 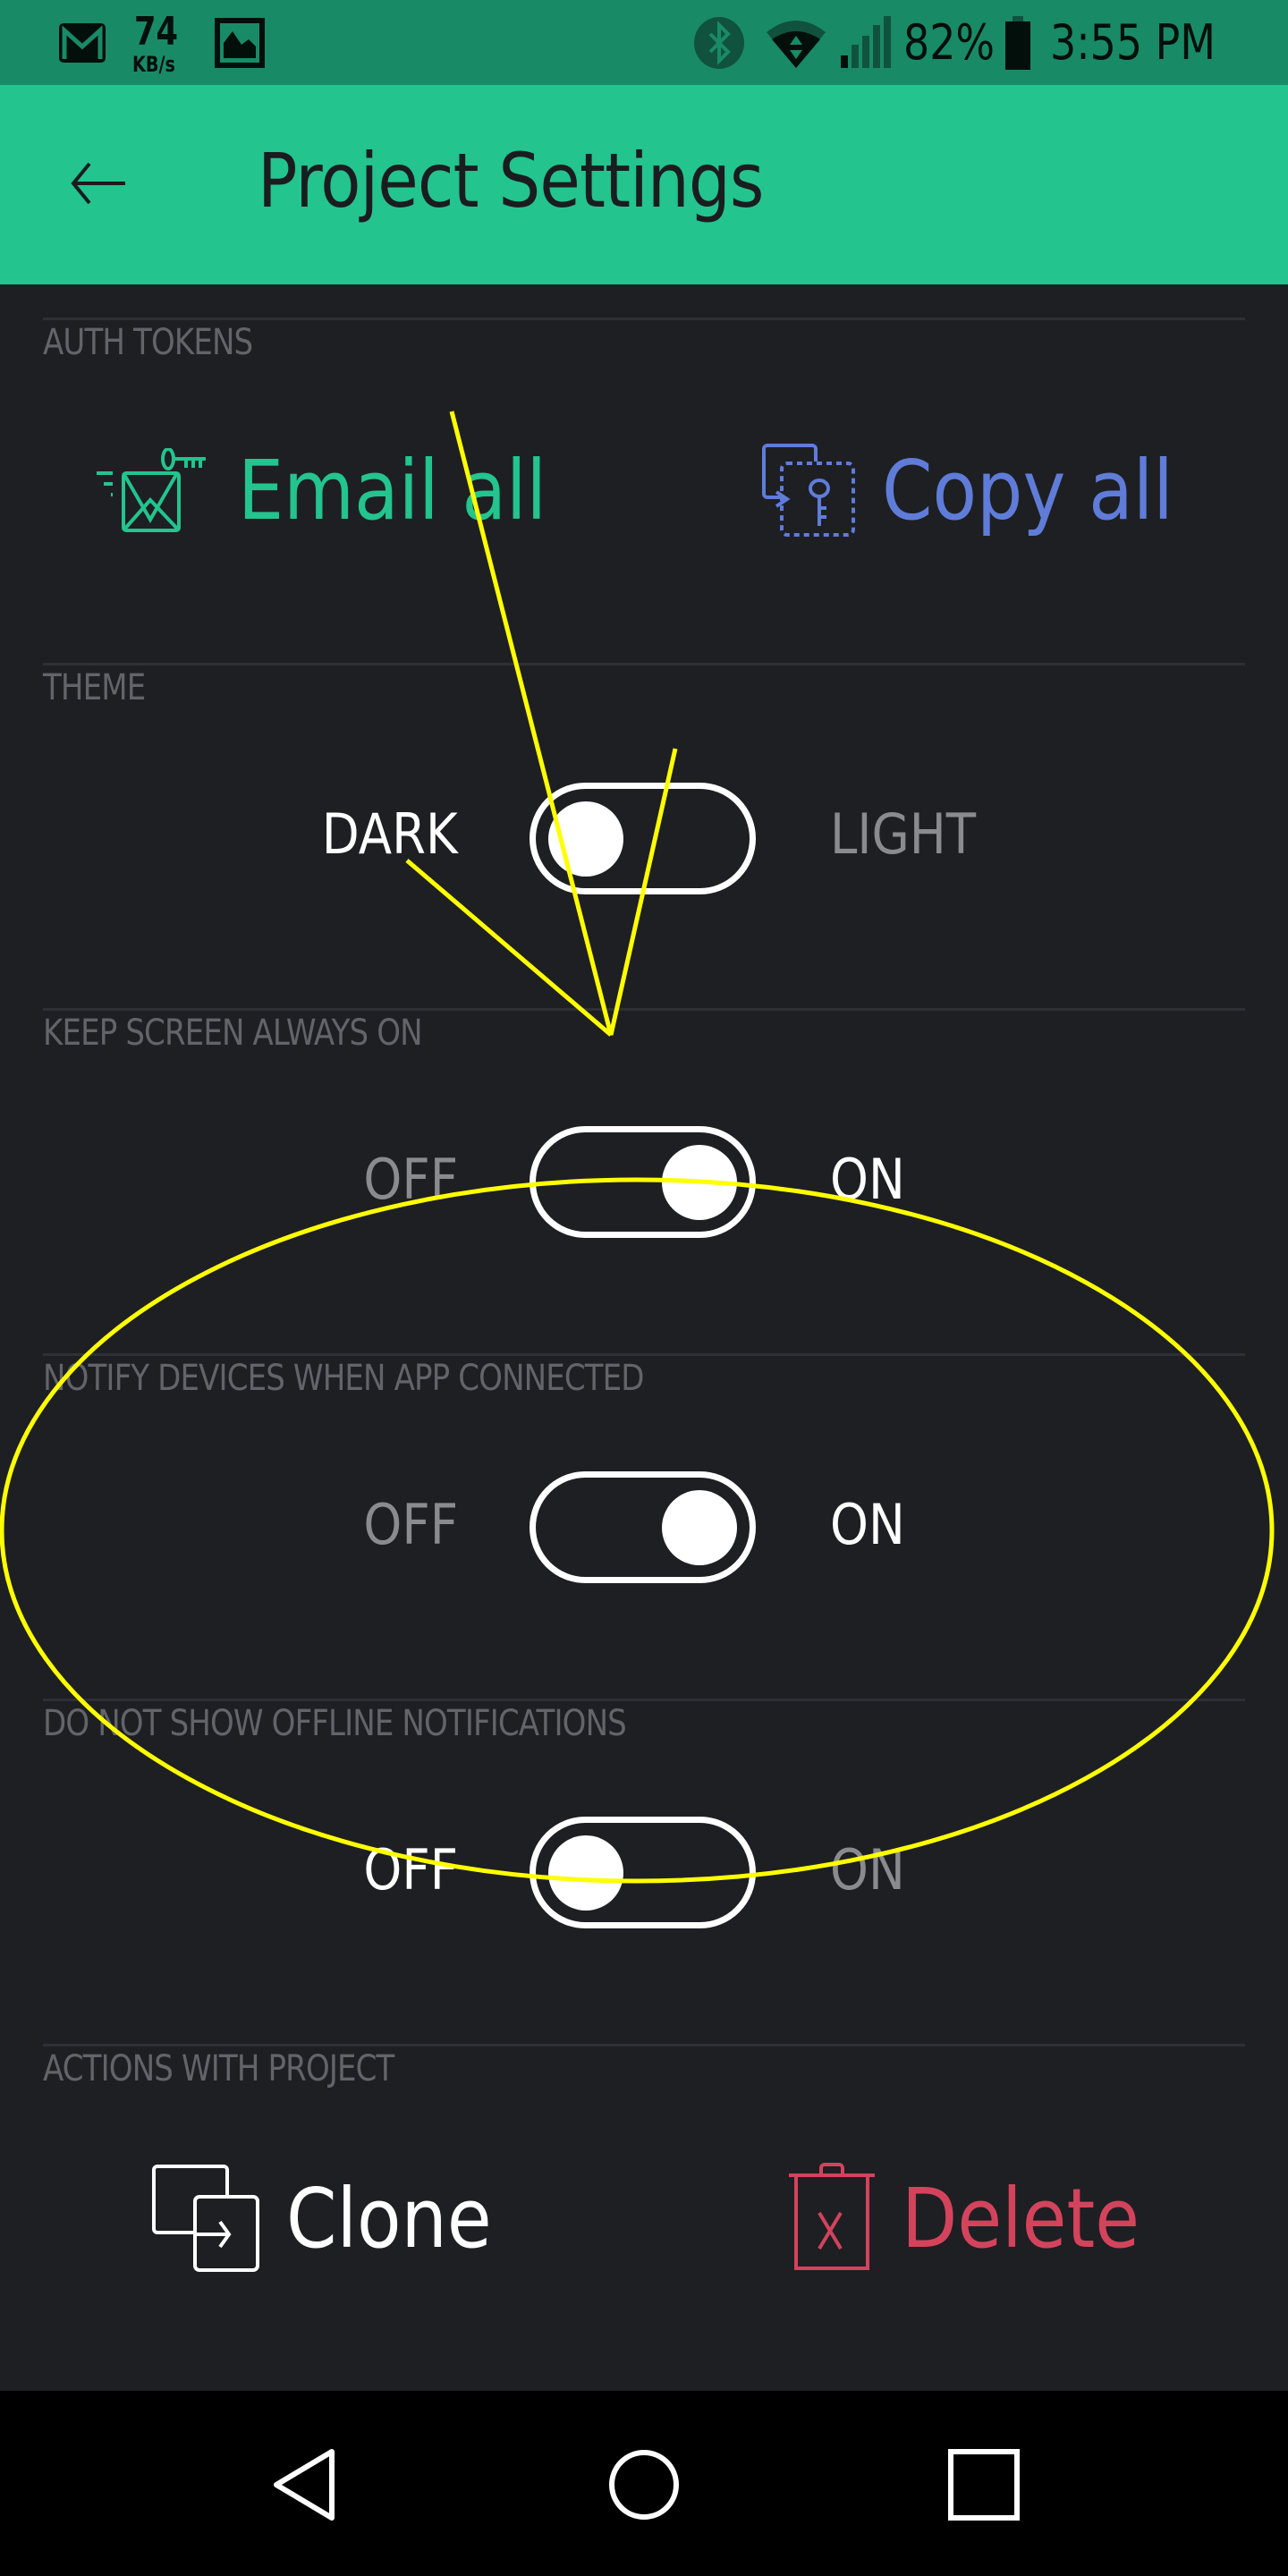 I want to click on gallery-icon, so click(x=240, y=43).